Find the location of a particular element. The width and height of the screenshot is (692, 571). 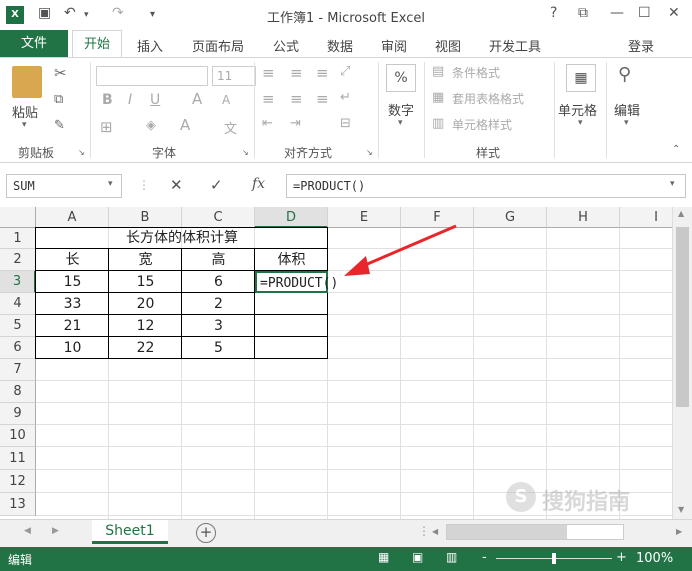

table-cell: 6 is located at coordinates (218, 282).